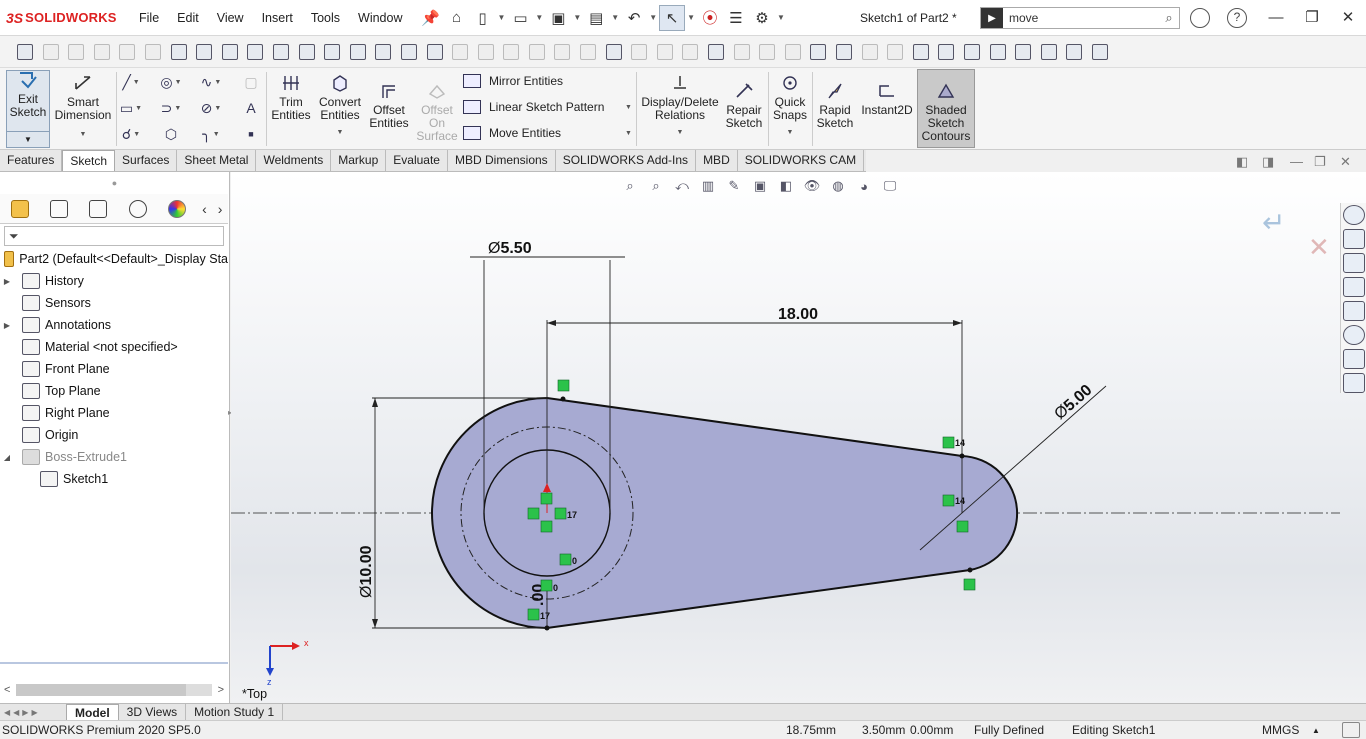  I want to click on instant3d-icon, so click(562, 52).